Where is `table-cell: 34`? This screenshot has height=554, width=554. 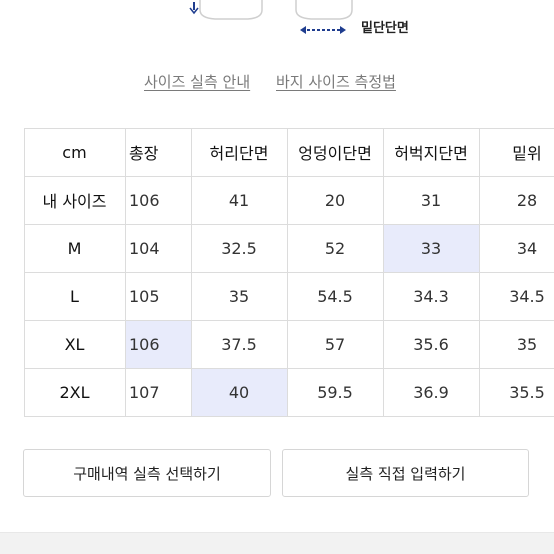 table-cell: 34 is located at coordinates (527, 248).